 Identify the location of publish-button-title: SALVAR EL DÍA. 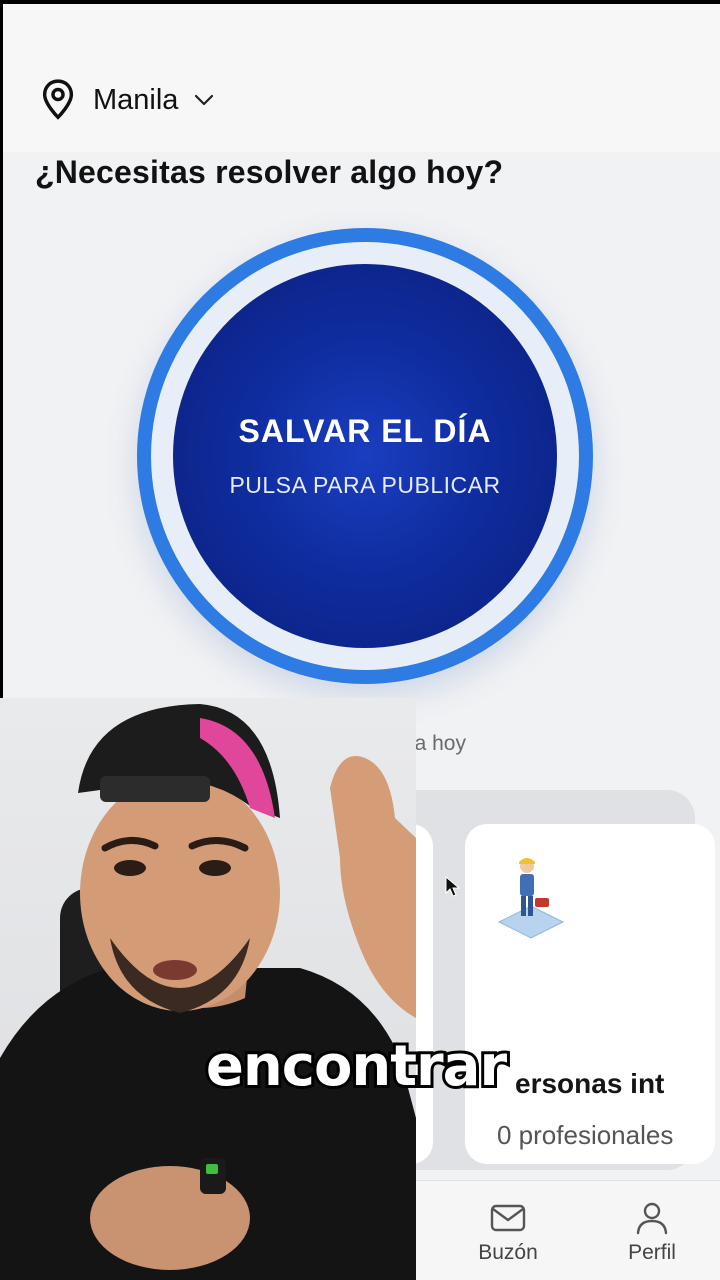
(365, 431).